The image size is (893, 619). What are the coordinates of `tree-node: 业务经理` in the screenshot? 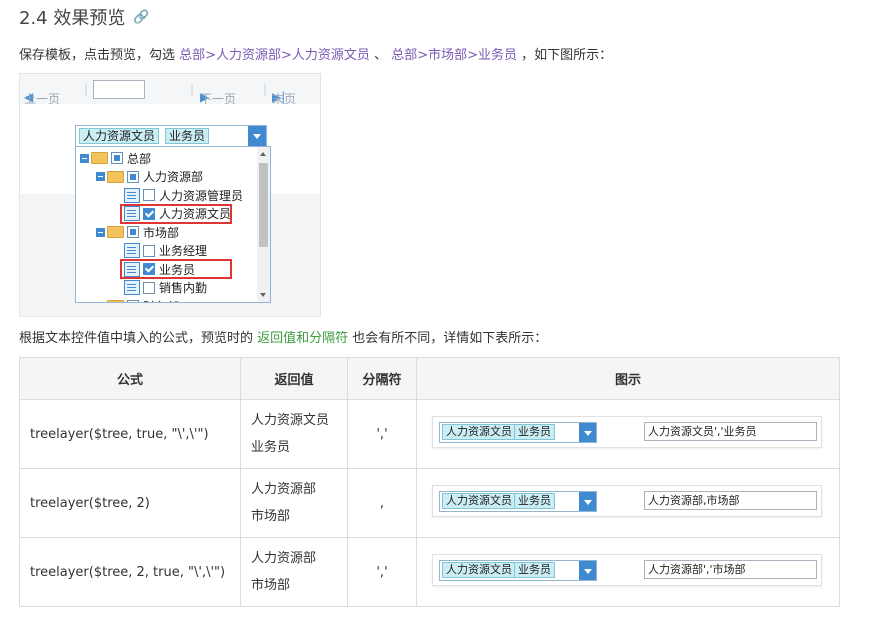 It's located at (165, 251).